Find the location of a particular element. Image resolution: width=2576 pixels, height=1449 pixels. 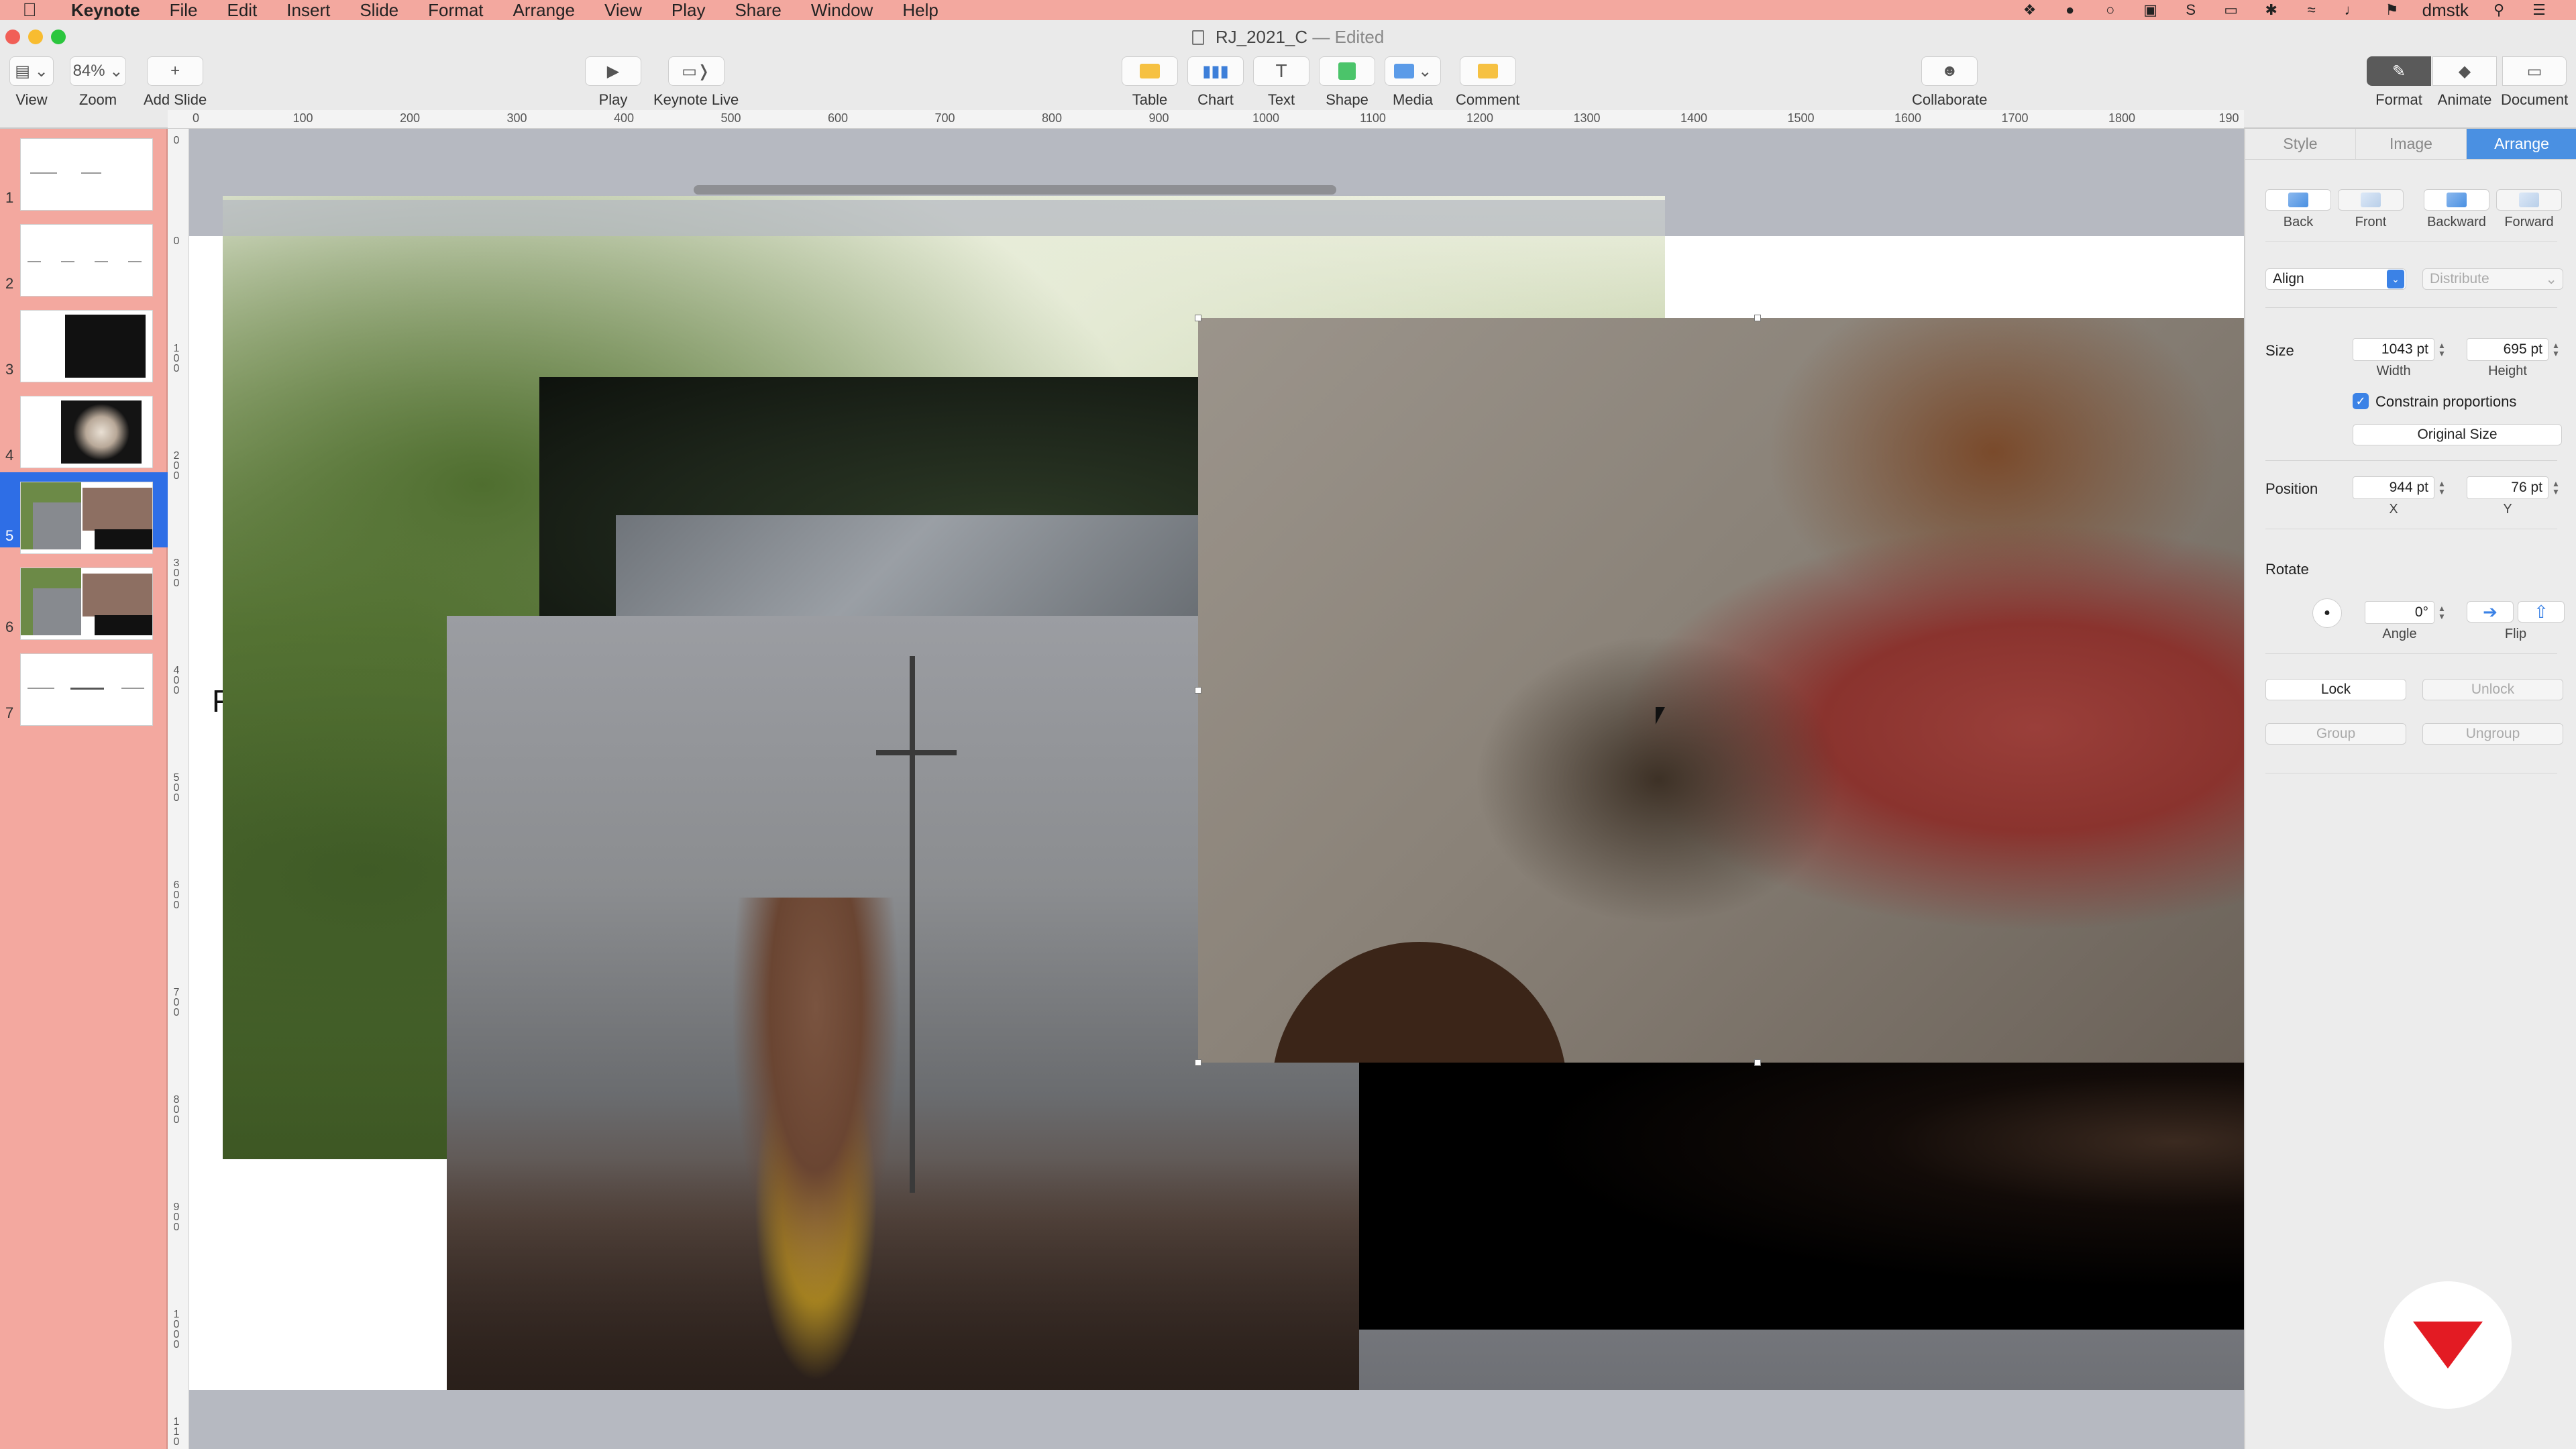

format-tool: ✎ Format is located at coordinates (2399, 82).